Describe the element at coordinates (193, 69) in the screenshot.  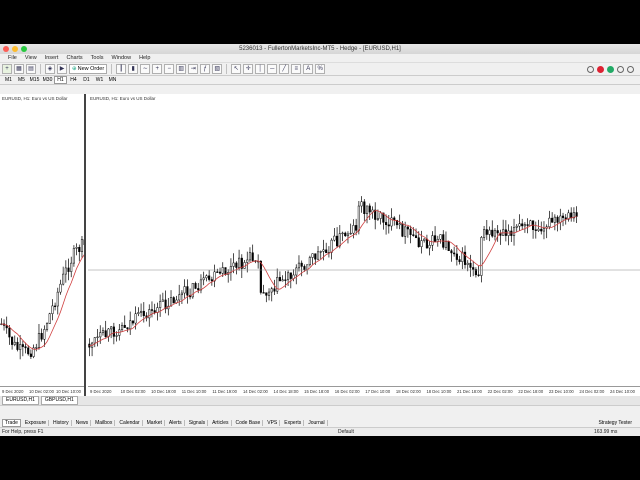
I see `chart-shift-icon: ⇥` at that location.